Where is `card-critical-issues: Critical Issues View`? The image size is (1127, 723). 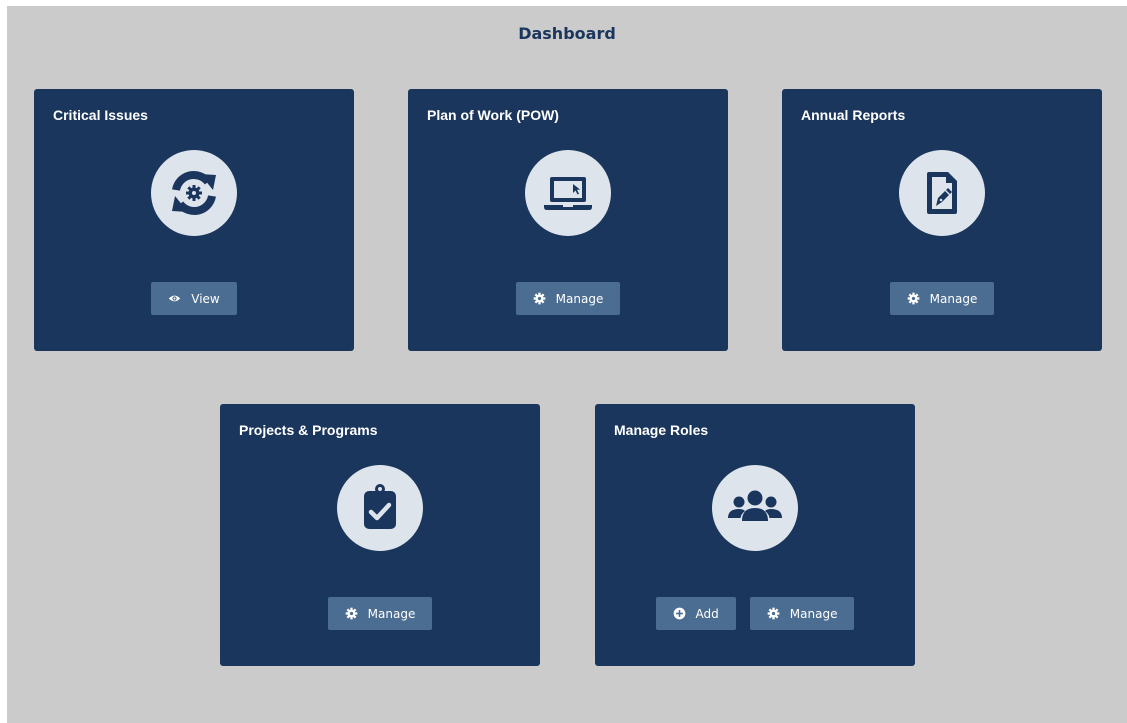 card-critical-issues: Critical Issues View is located at coordinates (194, 220).